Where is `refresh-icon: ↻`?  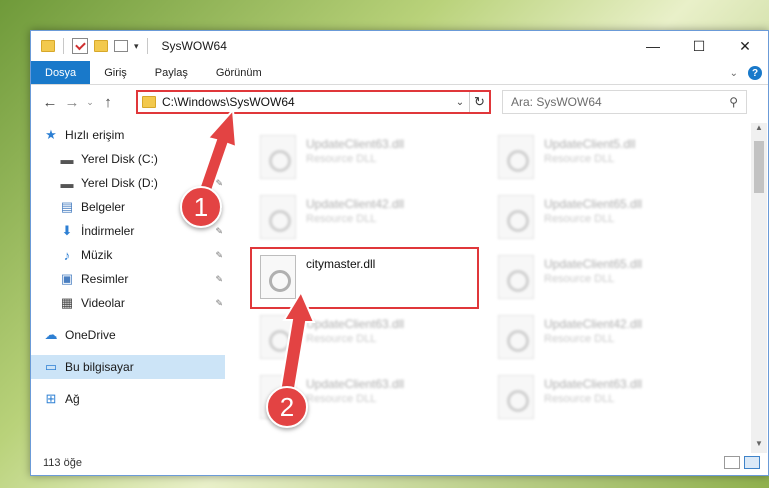
refresh-icon: ↻ is located at coordinates (479, 102).